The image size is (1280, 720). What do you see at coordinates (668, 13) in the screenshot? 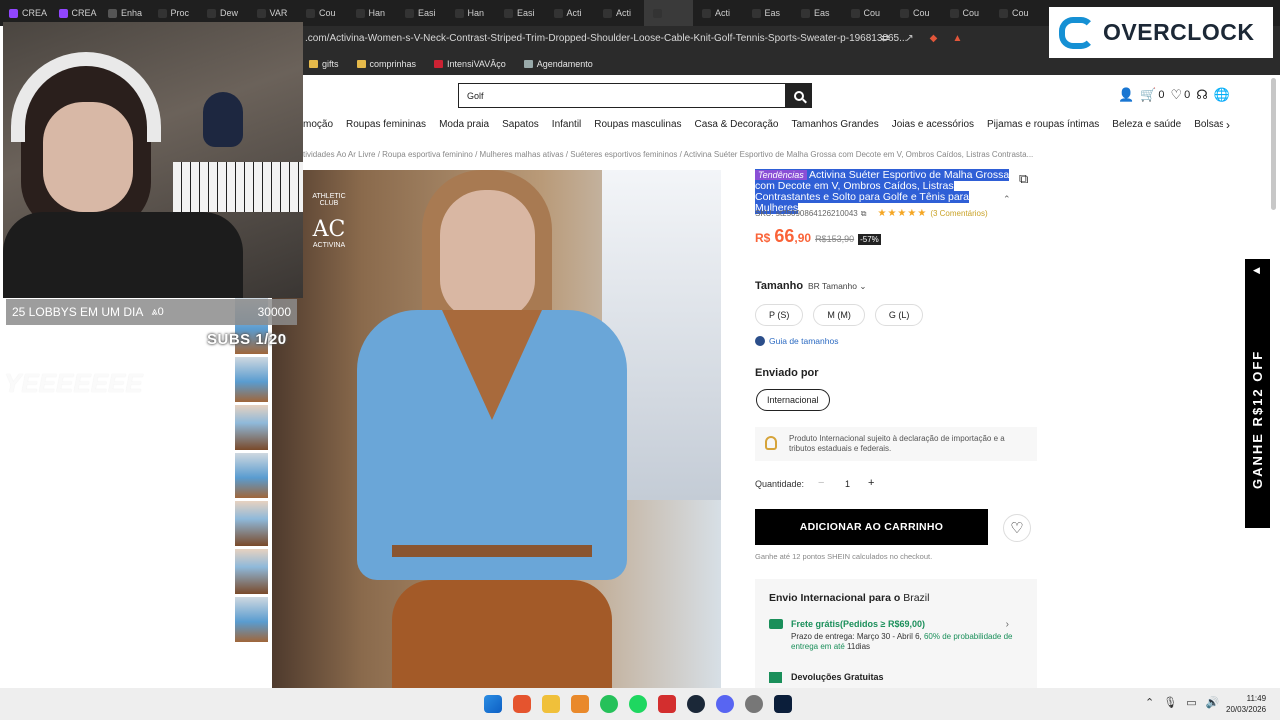
I see `browser-tab` at bounding box center [668, 13].